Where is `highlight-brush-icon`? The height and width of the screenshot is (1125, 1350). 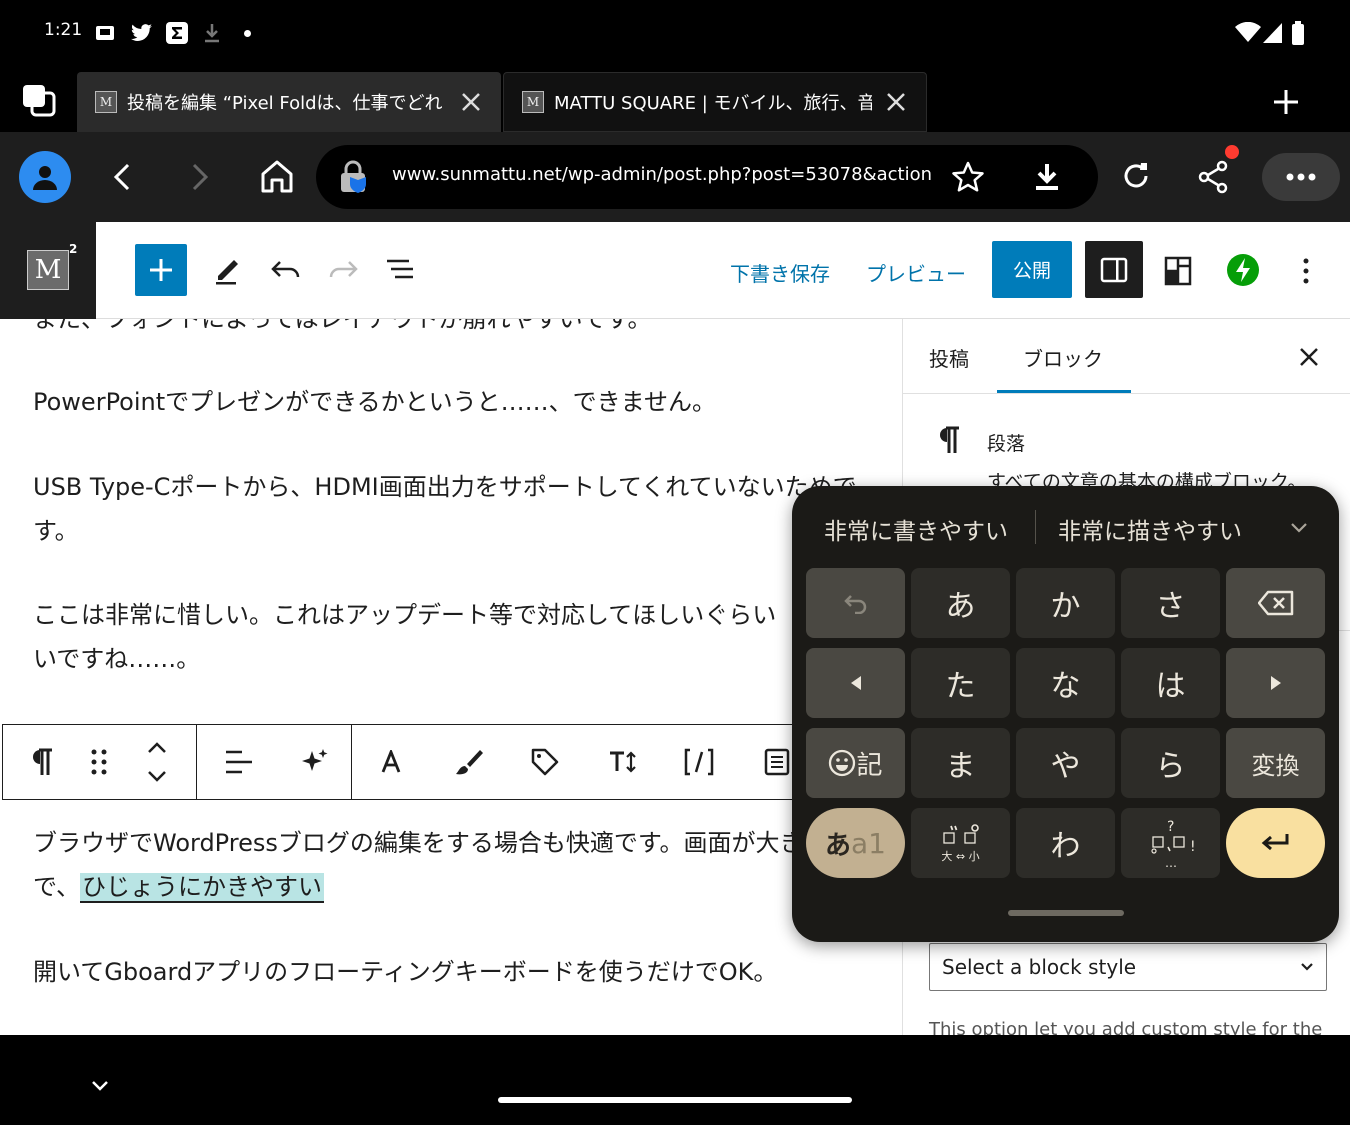
highlight-brush-icon is located at coordinates (469, 762).